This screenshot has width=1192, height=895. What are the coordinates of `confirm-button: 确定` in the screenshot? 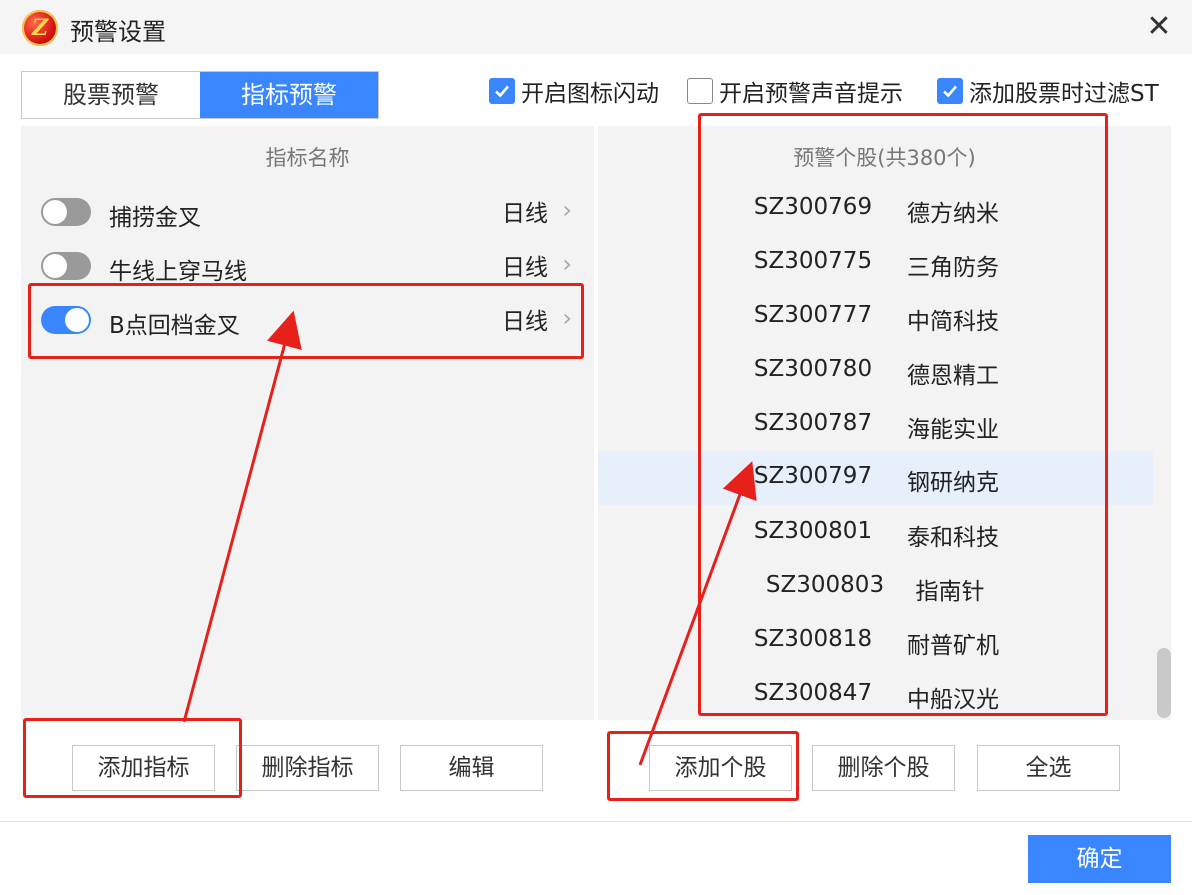 It's located at (1099, 859).